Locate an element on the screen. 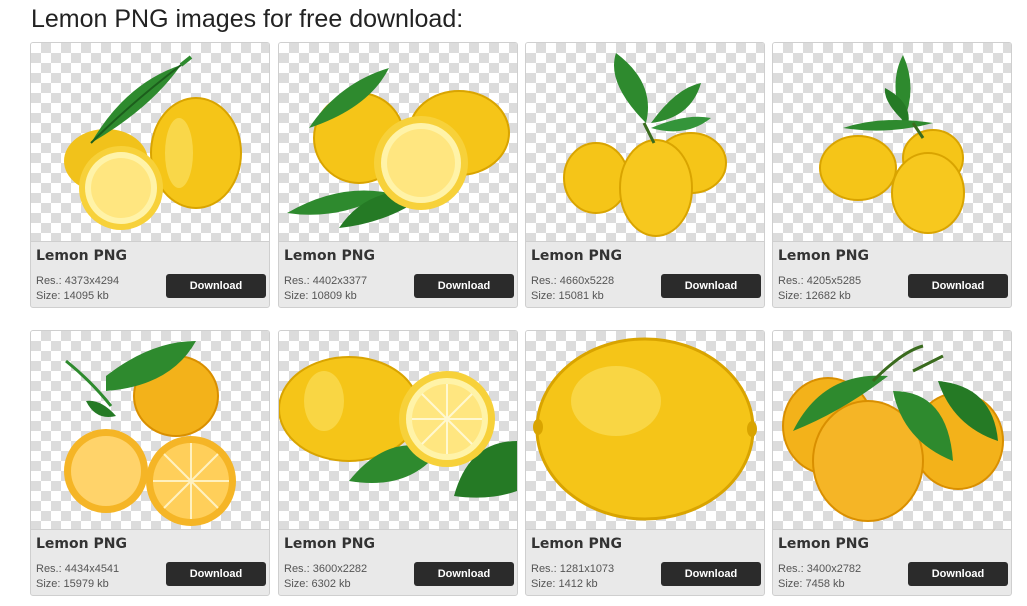  file-size-text: Size: 15979 kb is located at coordinates (72, 584).